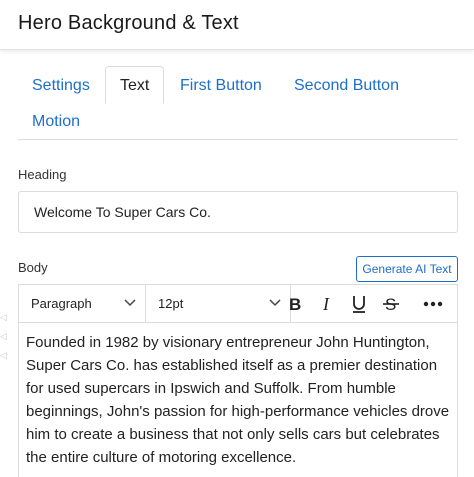  I want to click on italic-button: I, so click(327, 304).